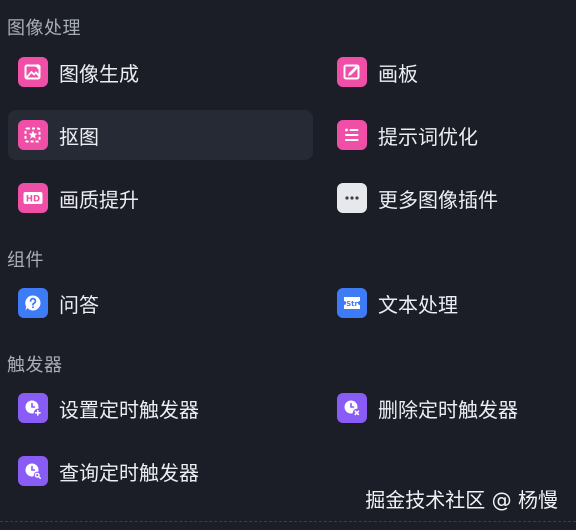  Describe the element at coordinates (99, 199) in the screenshot. I see `menu-item-label: 画质提升` at that location.